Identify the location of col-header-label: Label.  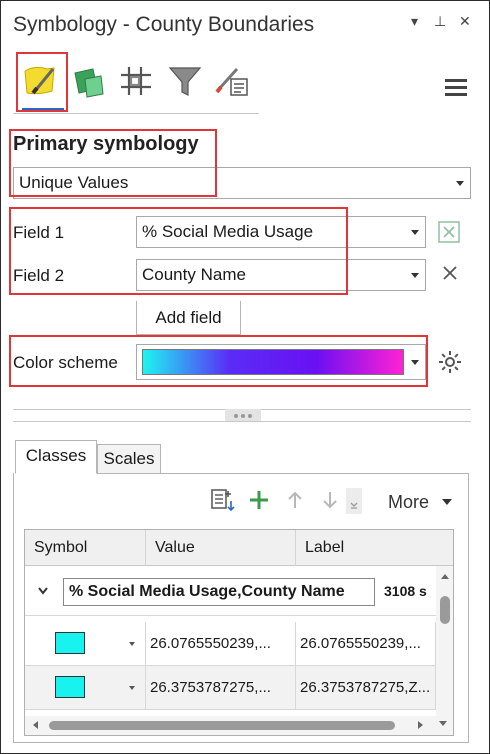
(366, 548).